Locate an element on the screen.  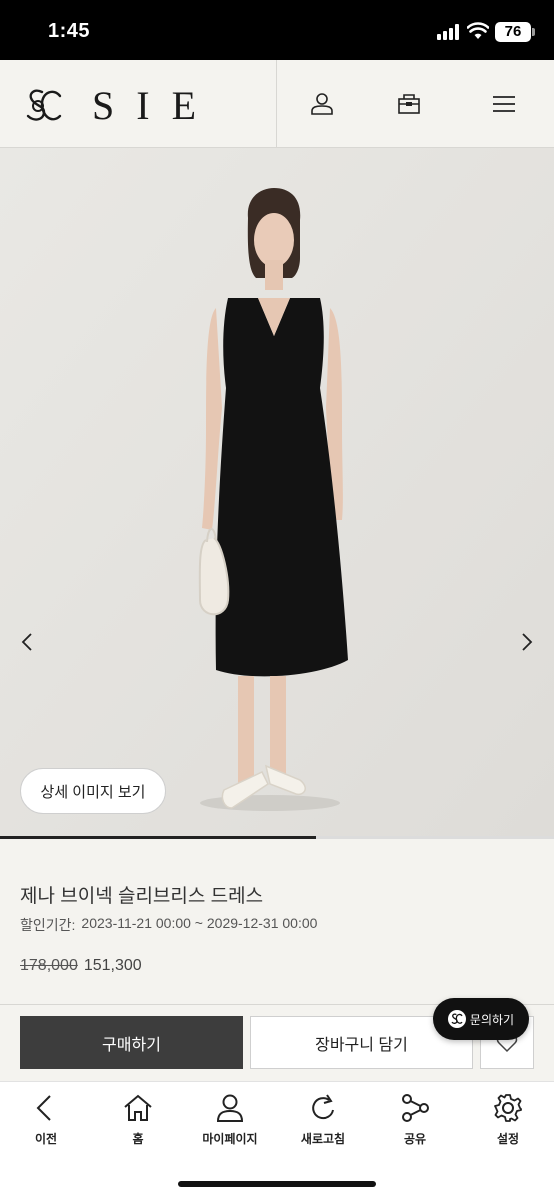
nav-settings: 설정 is located at coordinates (508, 1119).